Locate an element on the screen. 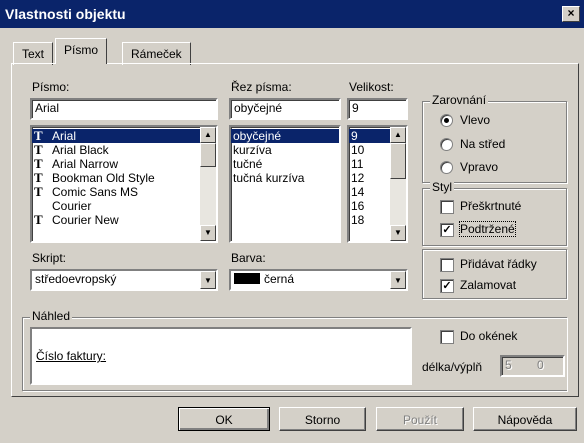 The image size is (584, 443). size-label: Velikost: is located at coordinates (371, 87).